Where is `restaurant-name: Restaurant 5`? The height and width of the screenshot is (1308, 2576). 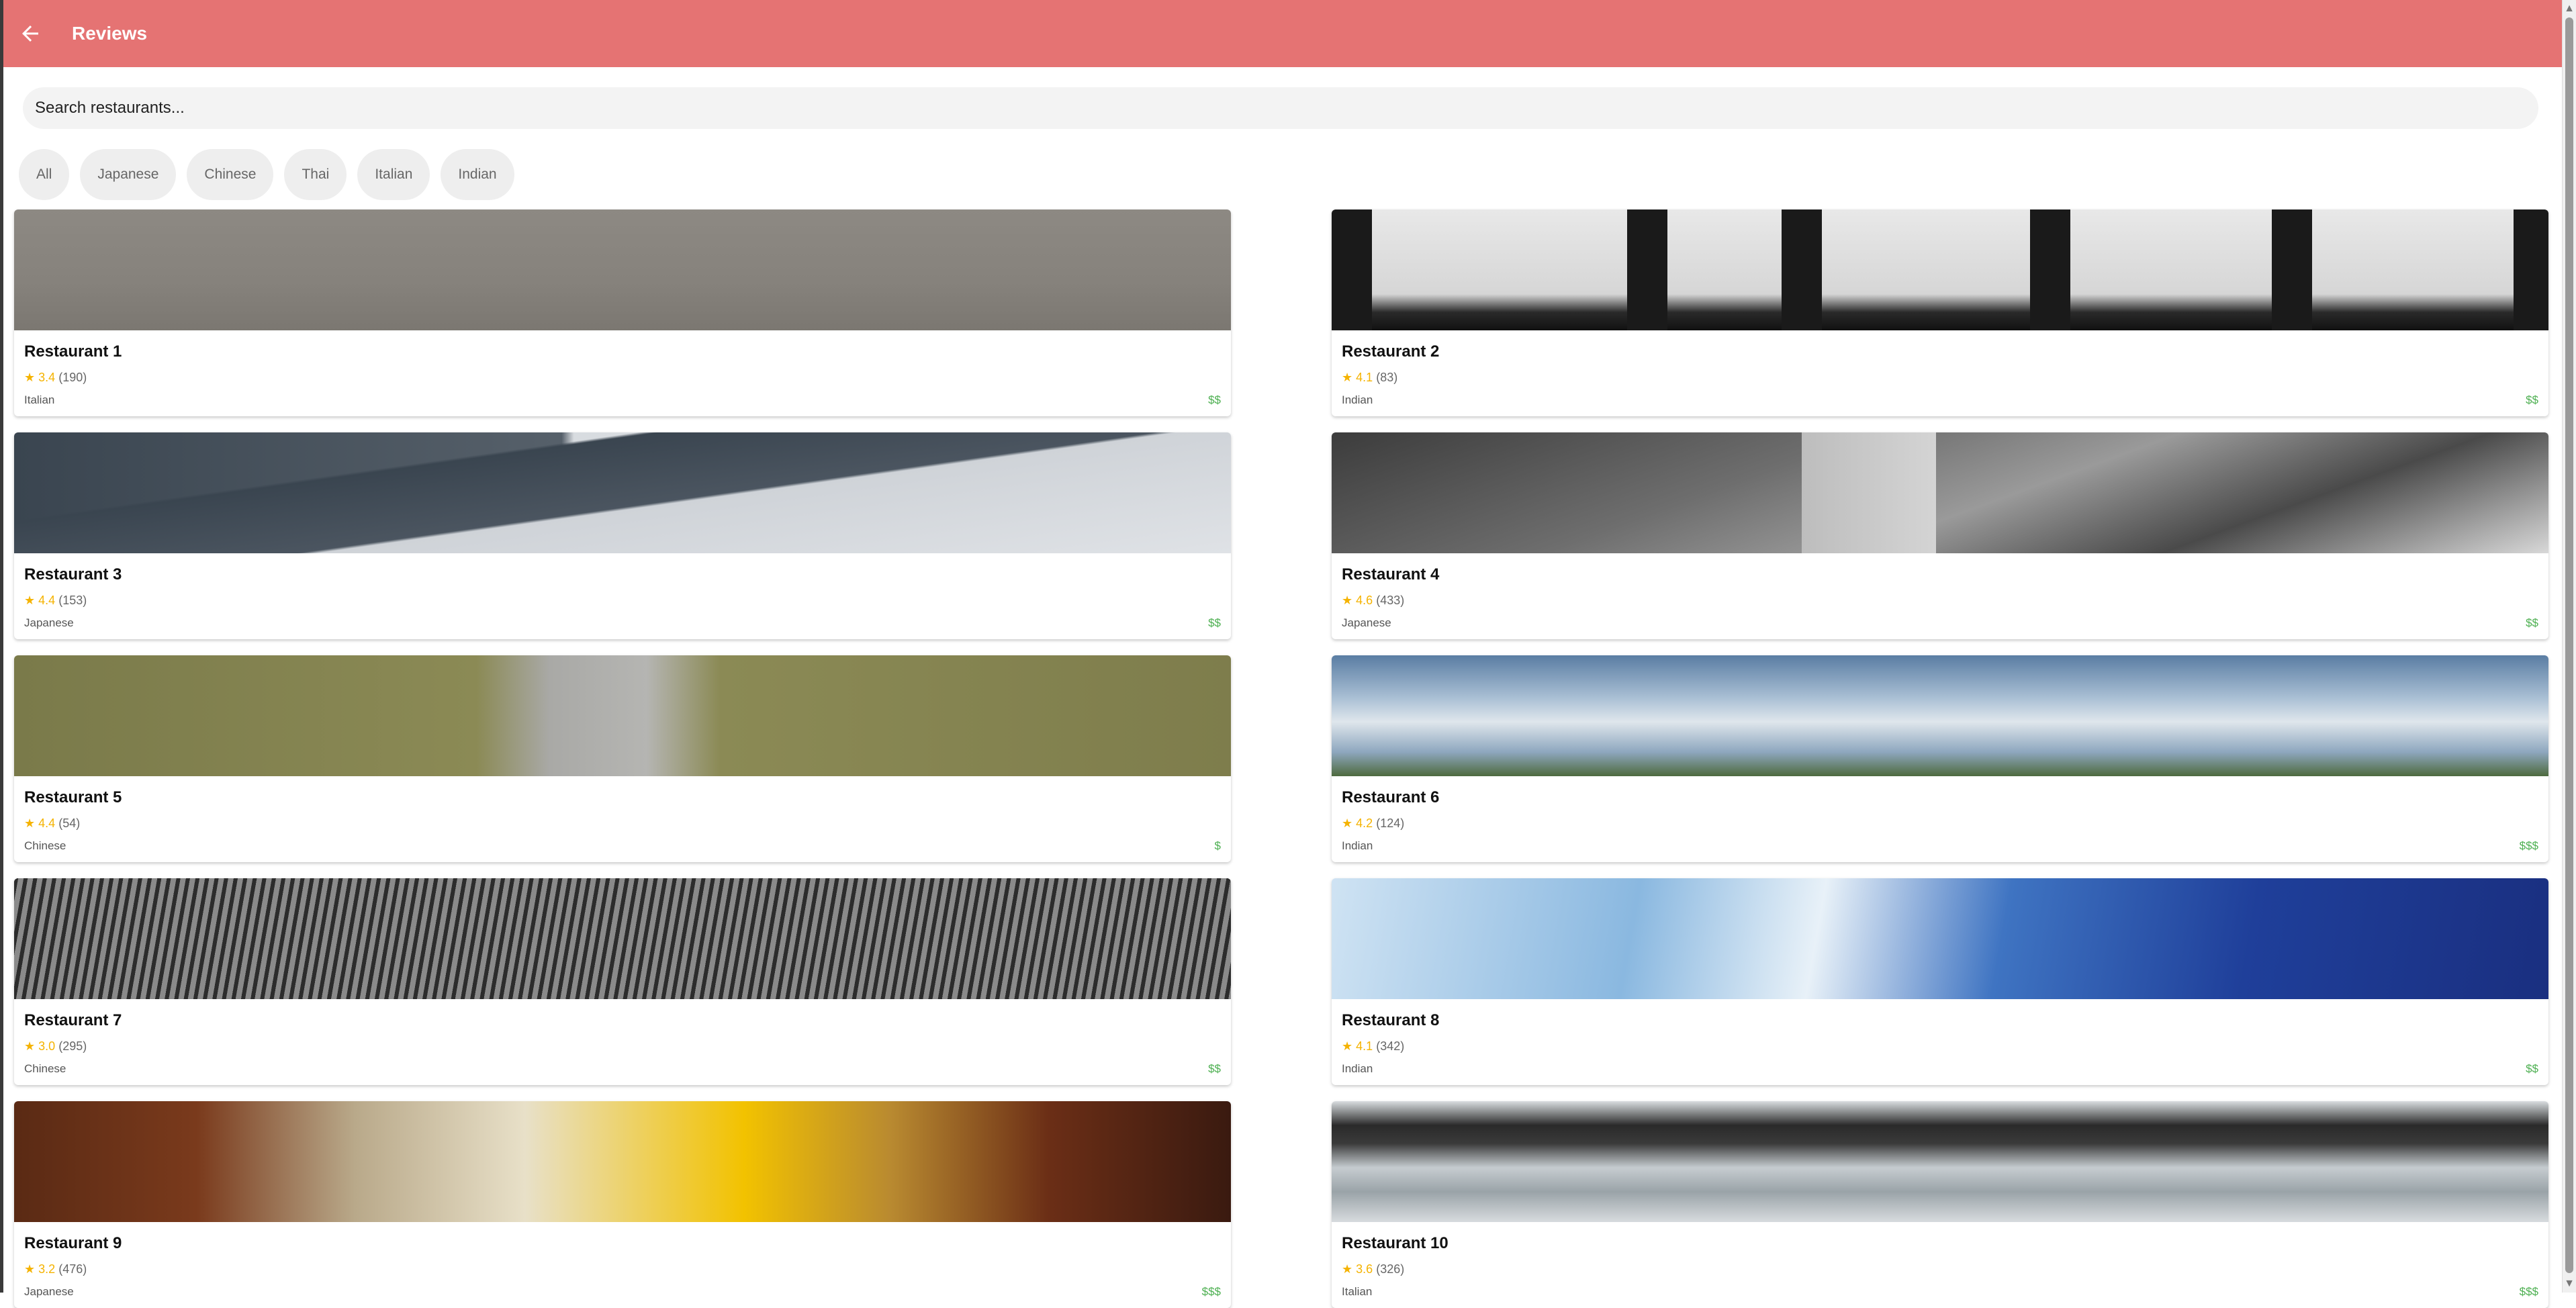
restaurant-name: Restaurant 5 is located at coordinates (73, 797).